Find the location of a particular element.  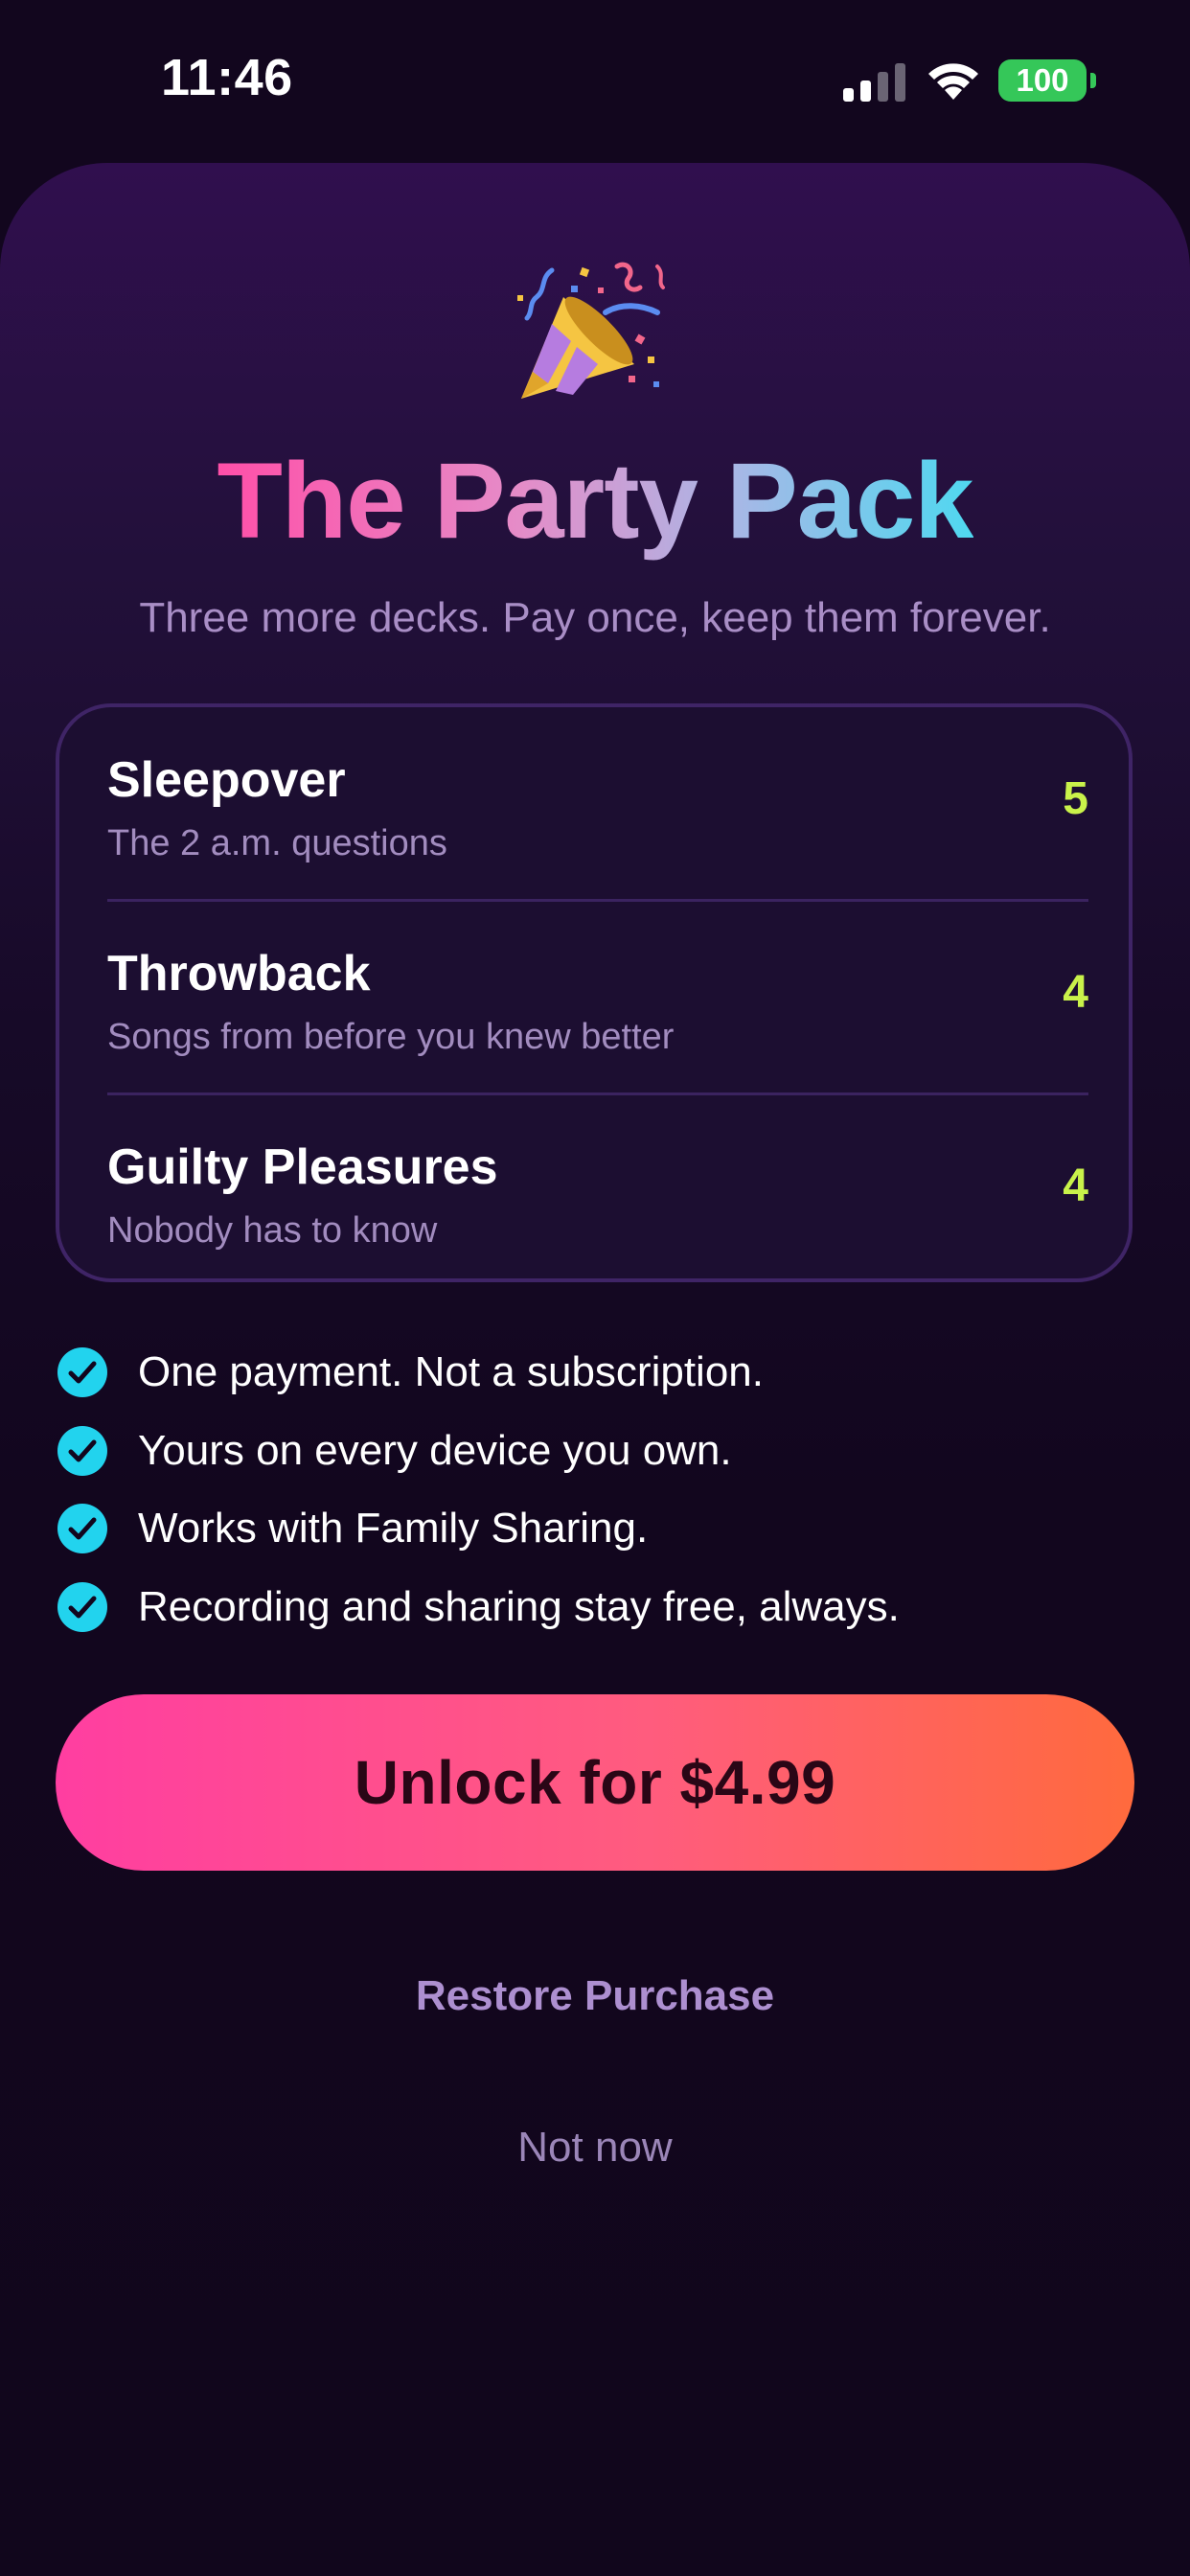

not-now-link: Not now is located at coordinates (595, 2147).